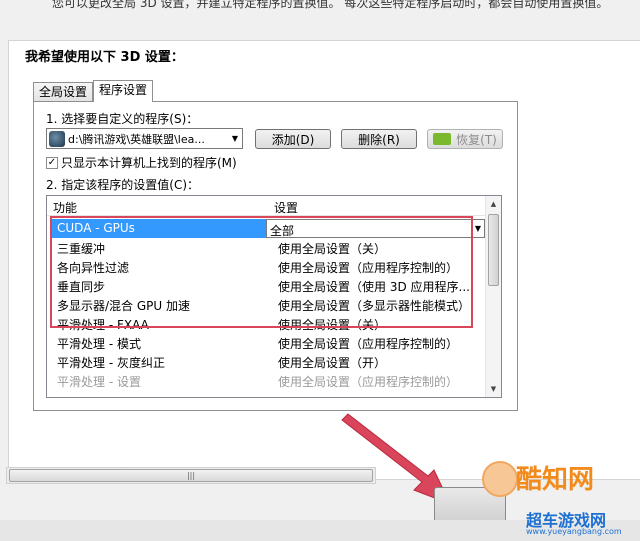 The height and width of the screenshot is (541, 640). Describe the element at coordinates (293, 139) in the screenshot. I see `add-button: 添加(D)` at that location.